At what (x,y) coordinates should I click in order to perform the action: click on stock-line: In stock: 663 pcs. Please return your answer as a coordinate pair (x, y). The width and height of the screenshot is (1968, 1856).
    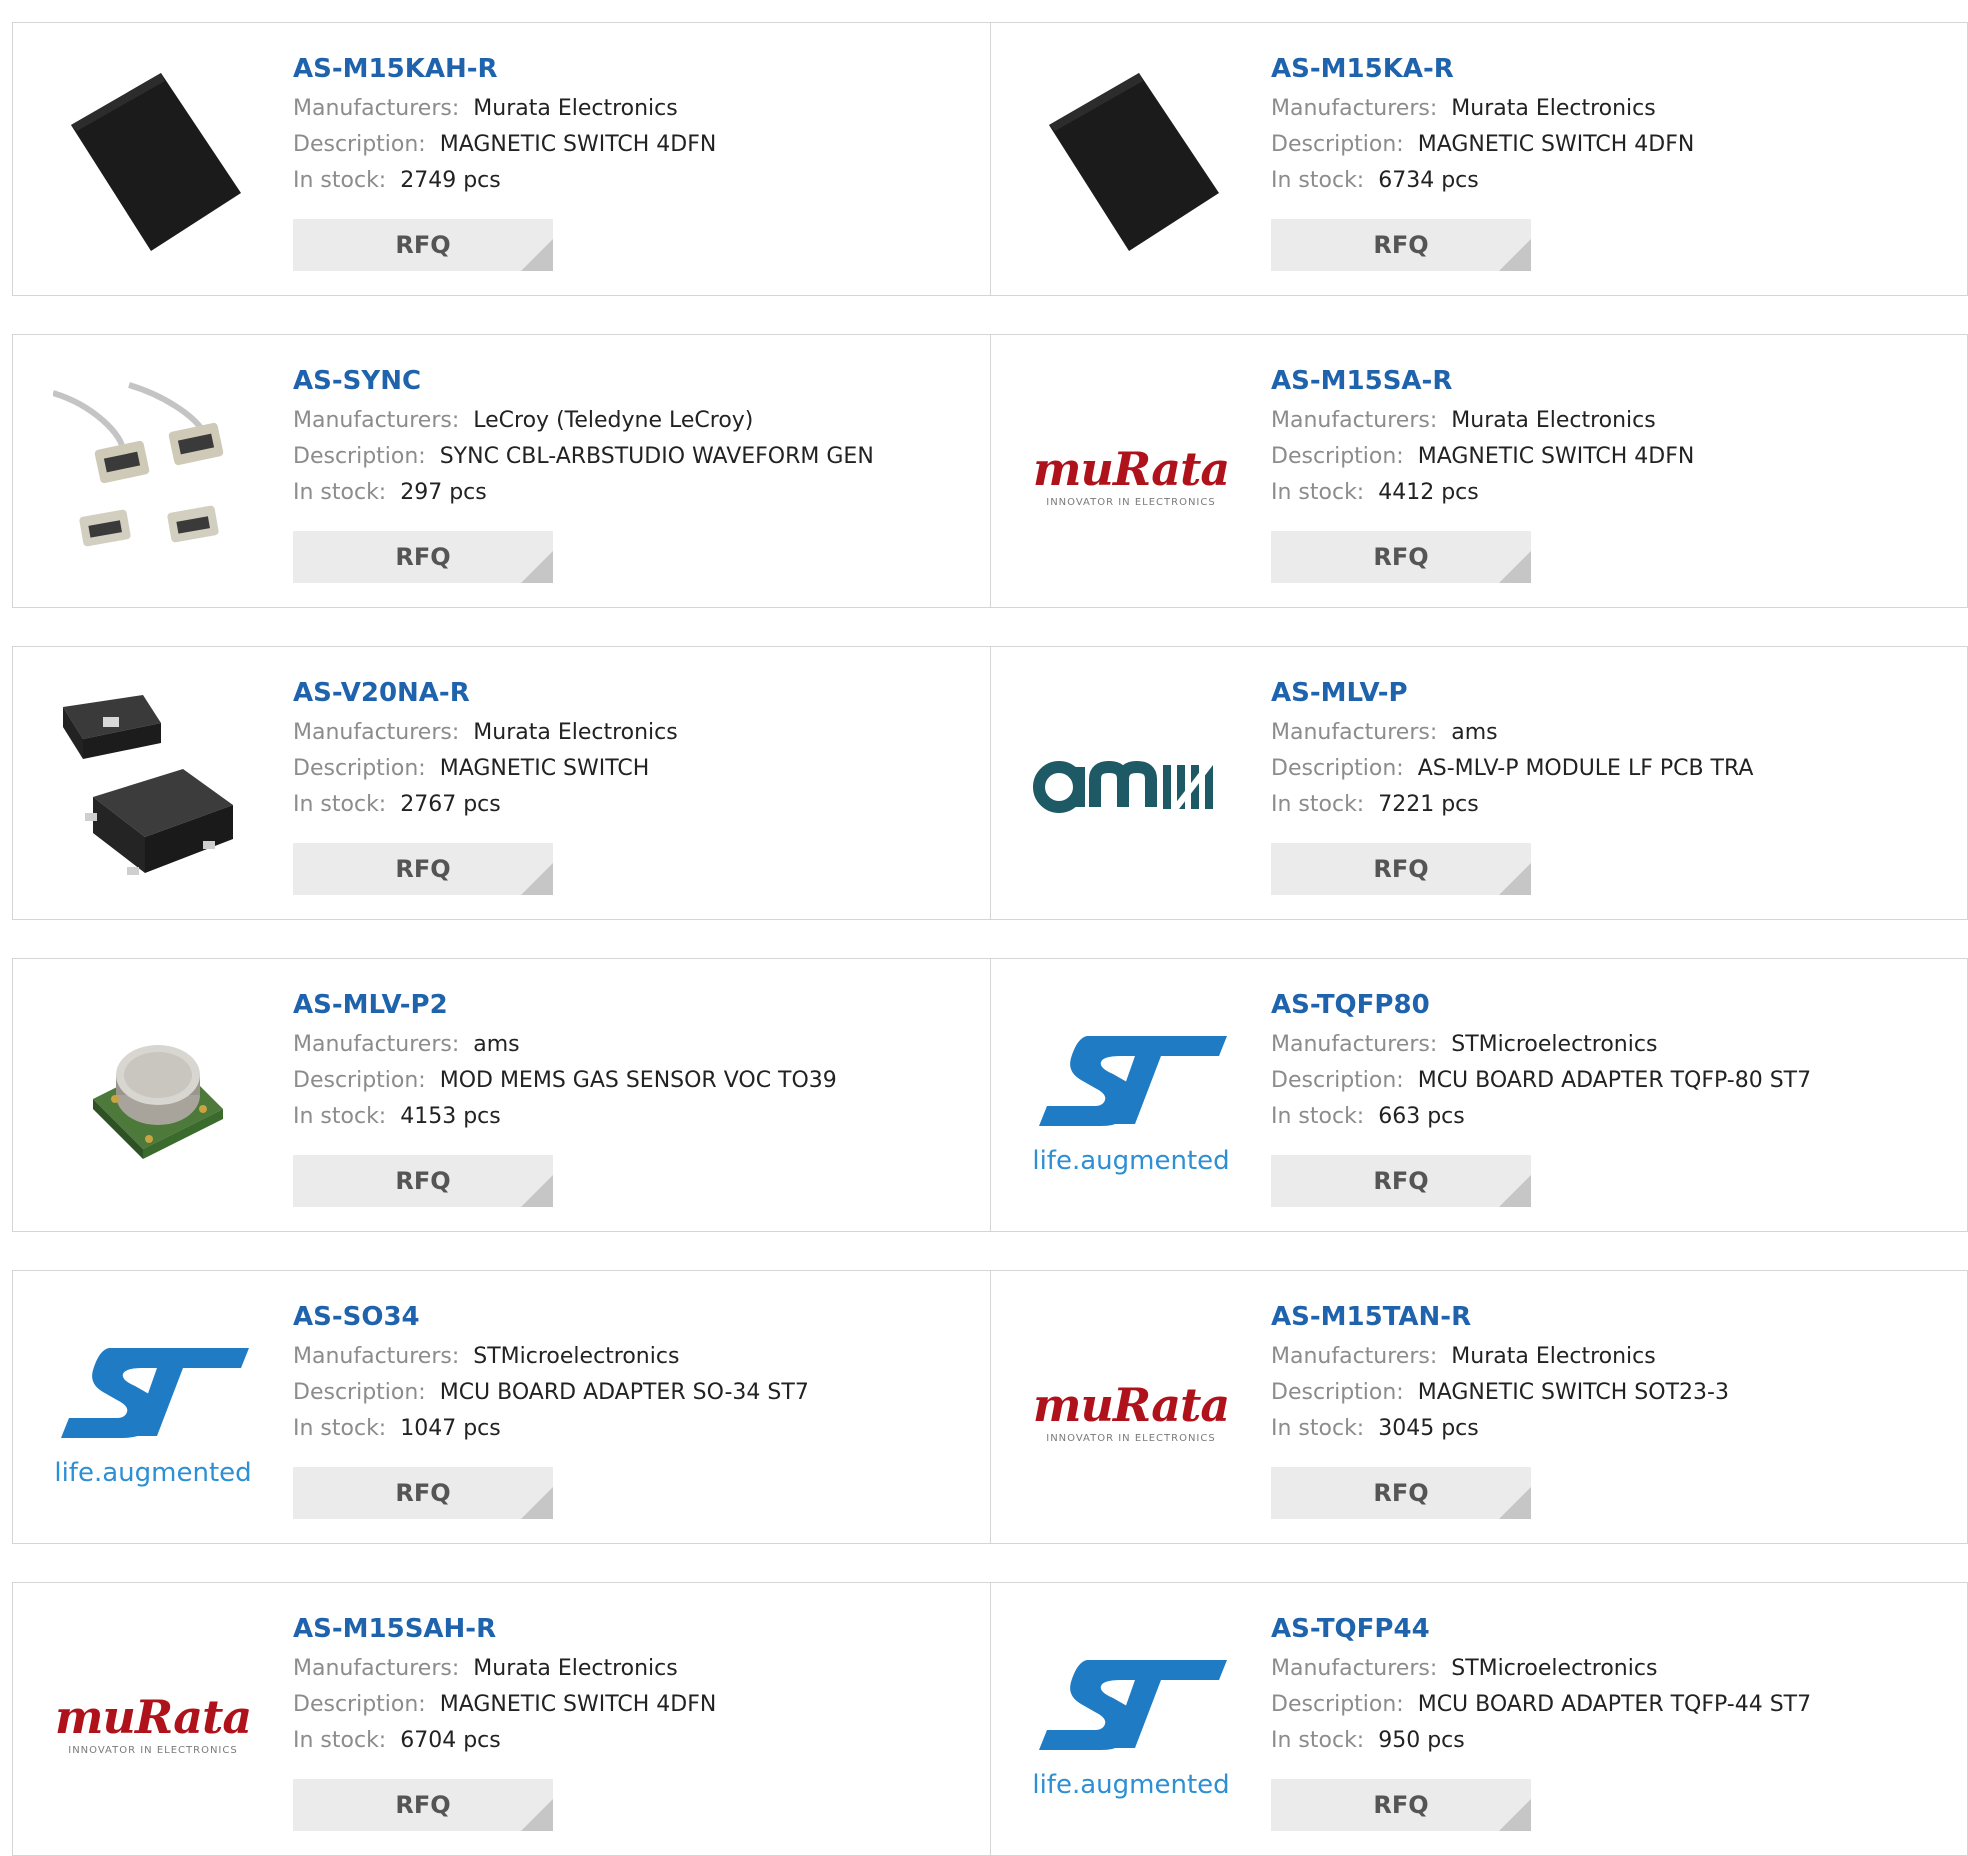
    Looking at the image, I should click on (1609, 1117).